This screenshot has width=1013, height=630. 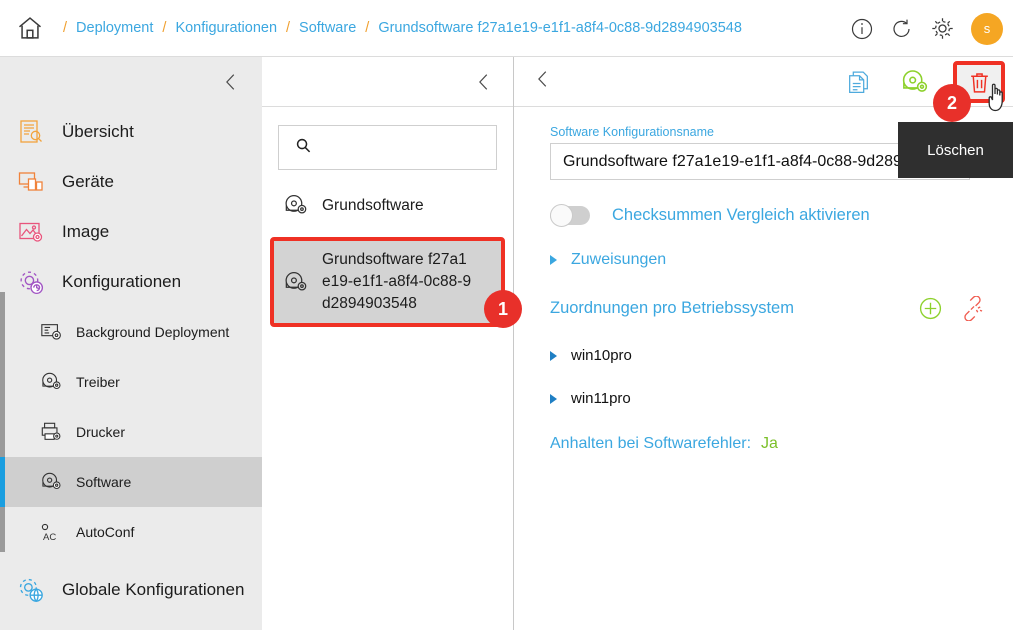 I want to click on svg-text: AC, so click(x=49, y=537).